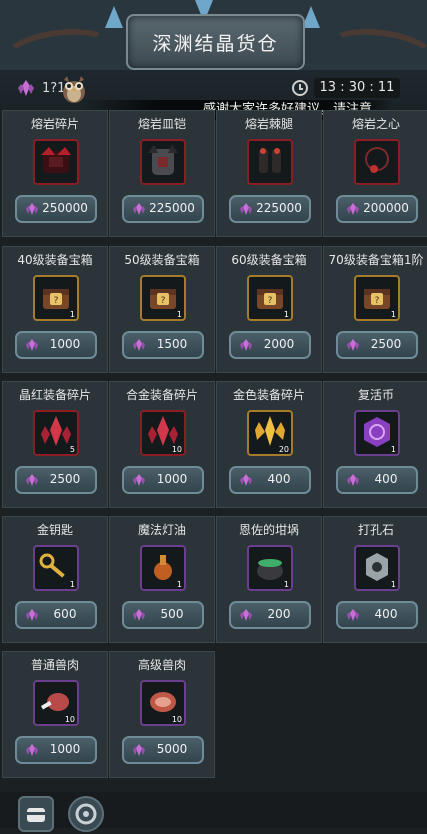 This screenshot has height=834, width=427. I want to click on buy-button: 250000, so click(56, 209).